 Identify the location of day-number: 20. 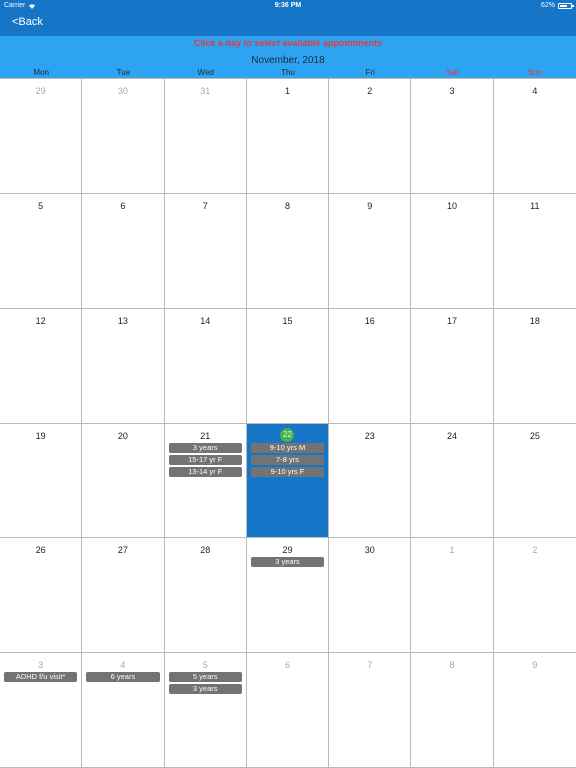
(122, 435).